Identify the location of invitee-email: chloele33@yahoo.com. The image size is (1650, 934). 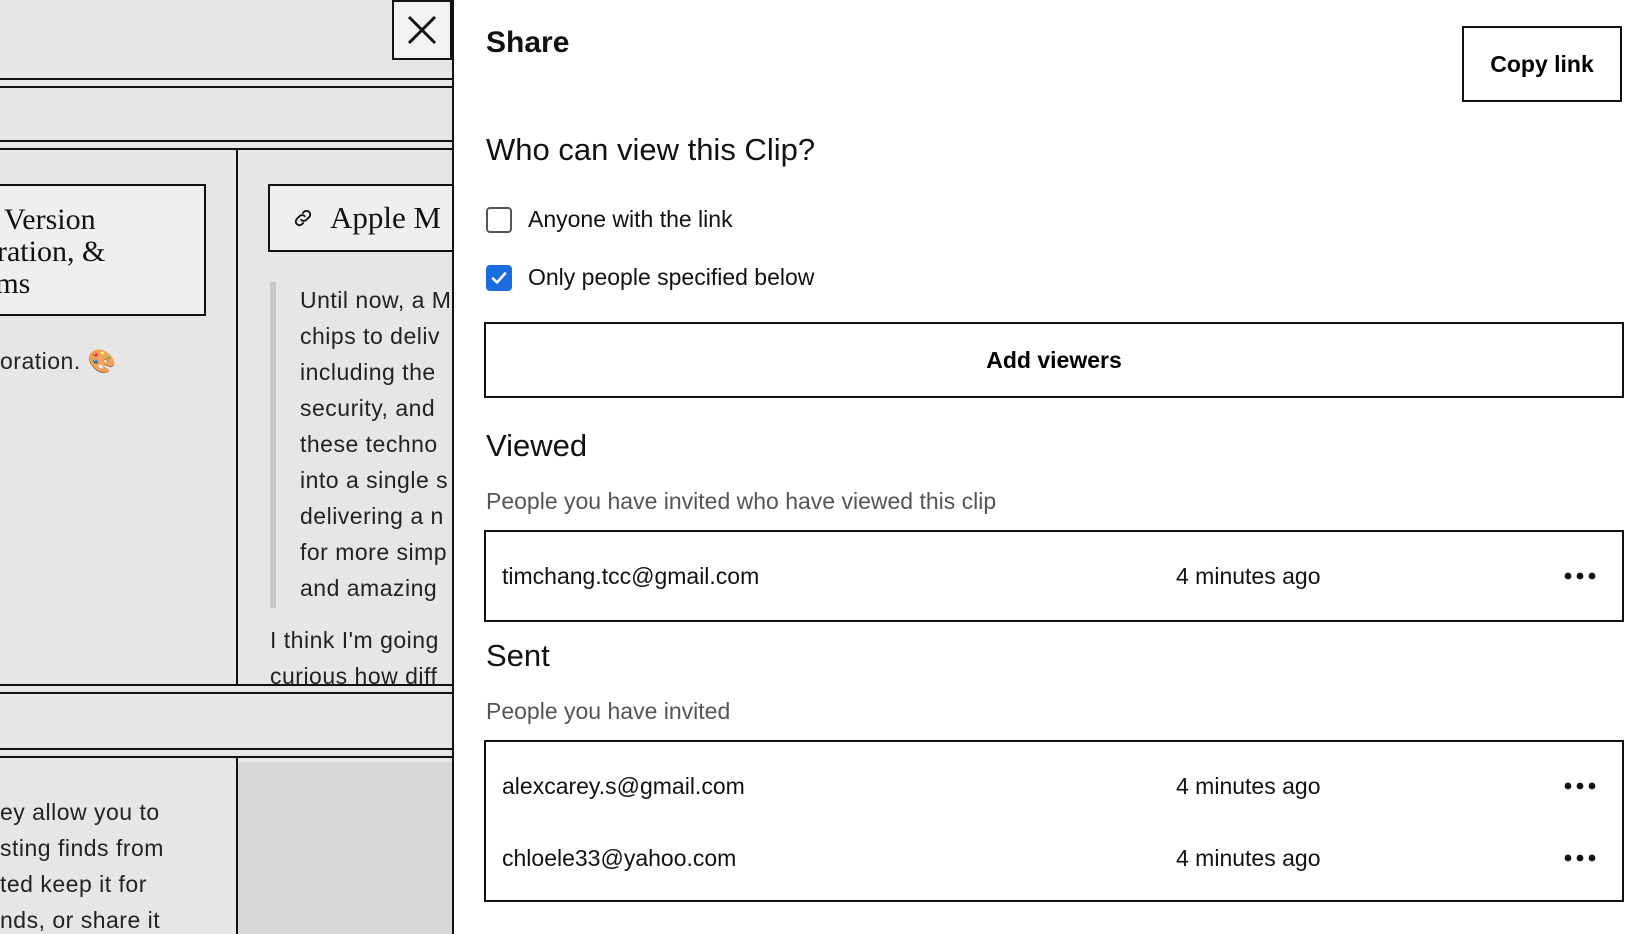
(619, 857).